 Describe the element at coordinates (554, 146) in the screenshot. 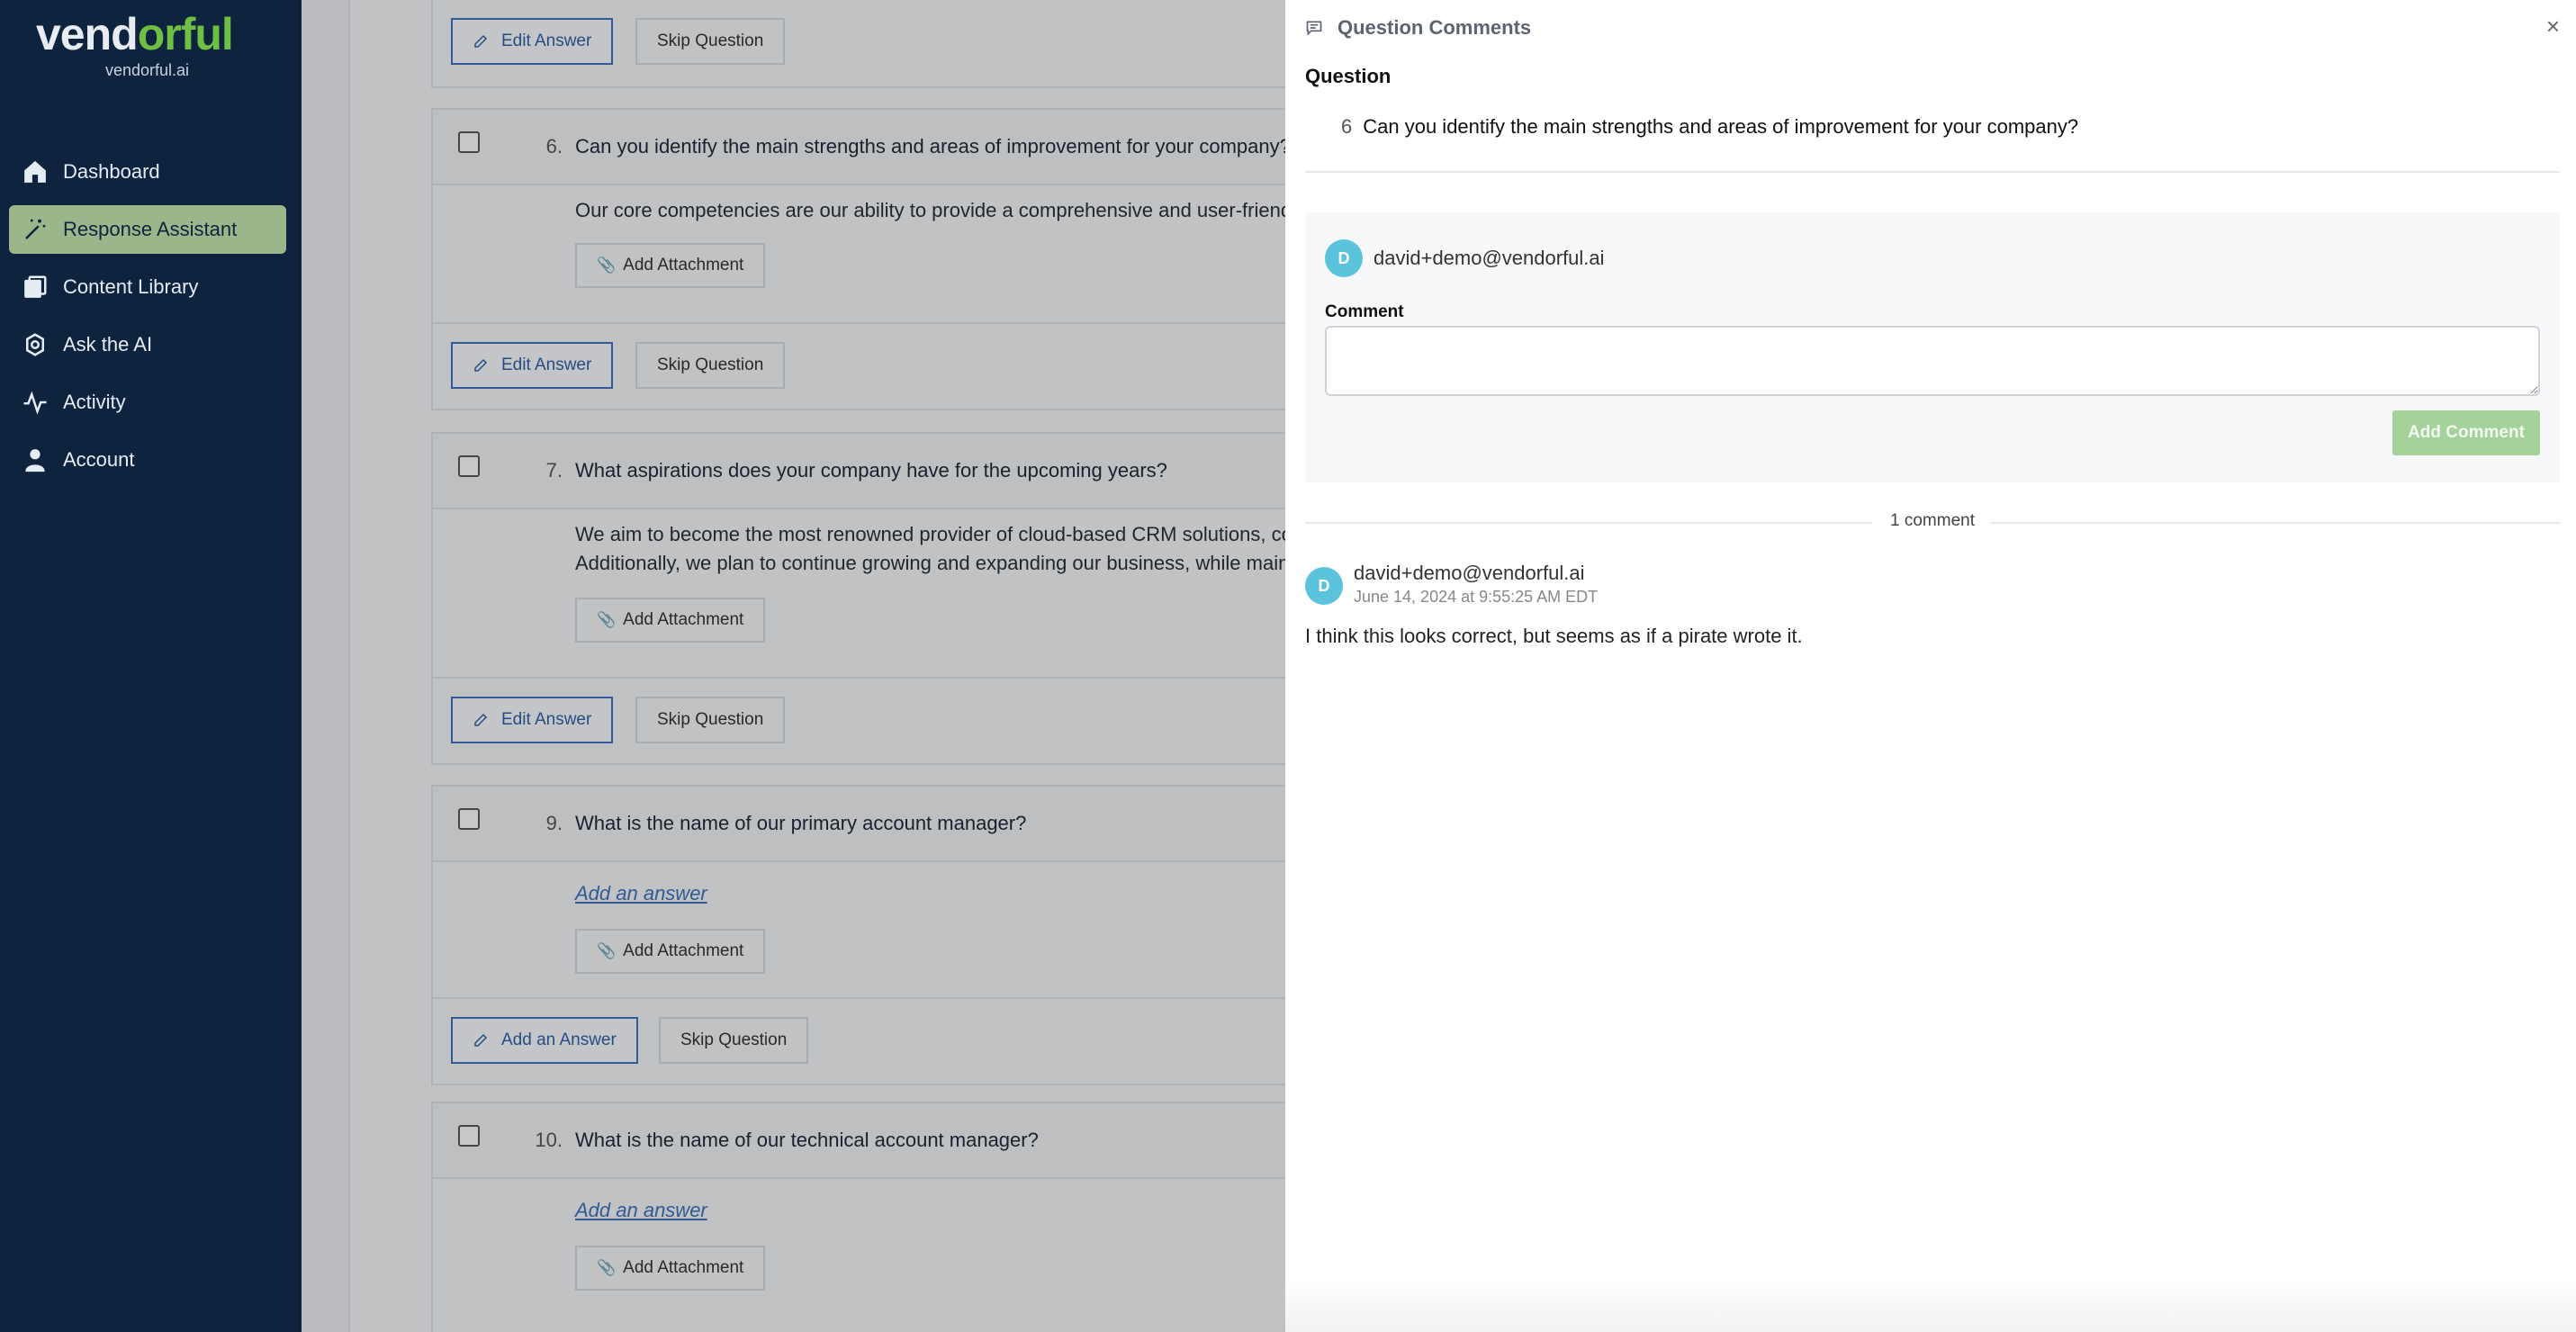

I see `question-number: 6.` at that location.